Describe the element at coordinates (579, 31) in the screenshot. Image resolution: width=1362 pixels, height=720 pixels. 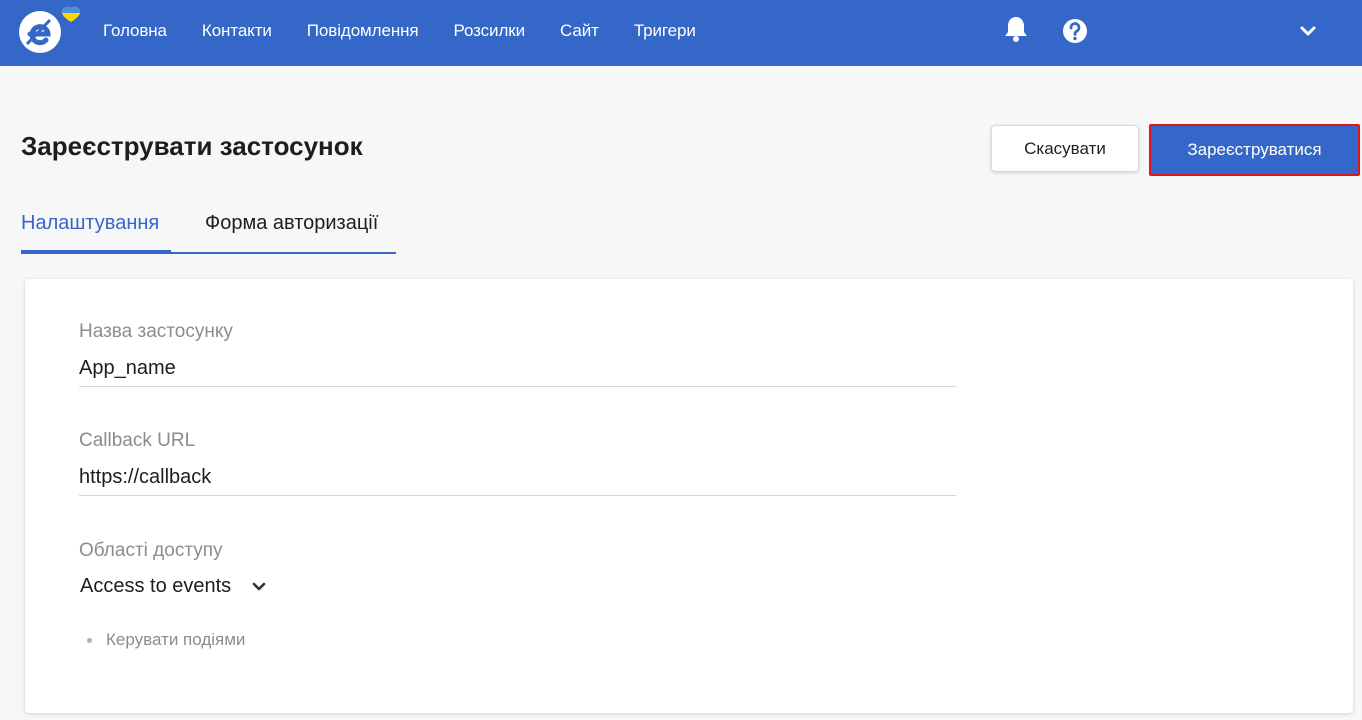
I see `nav-item-site: Сайт` at that location.